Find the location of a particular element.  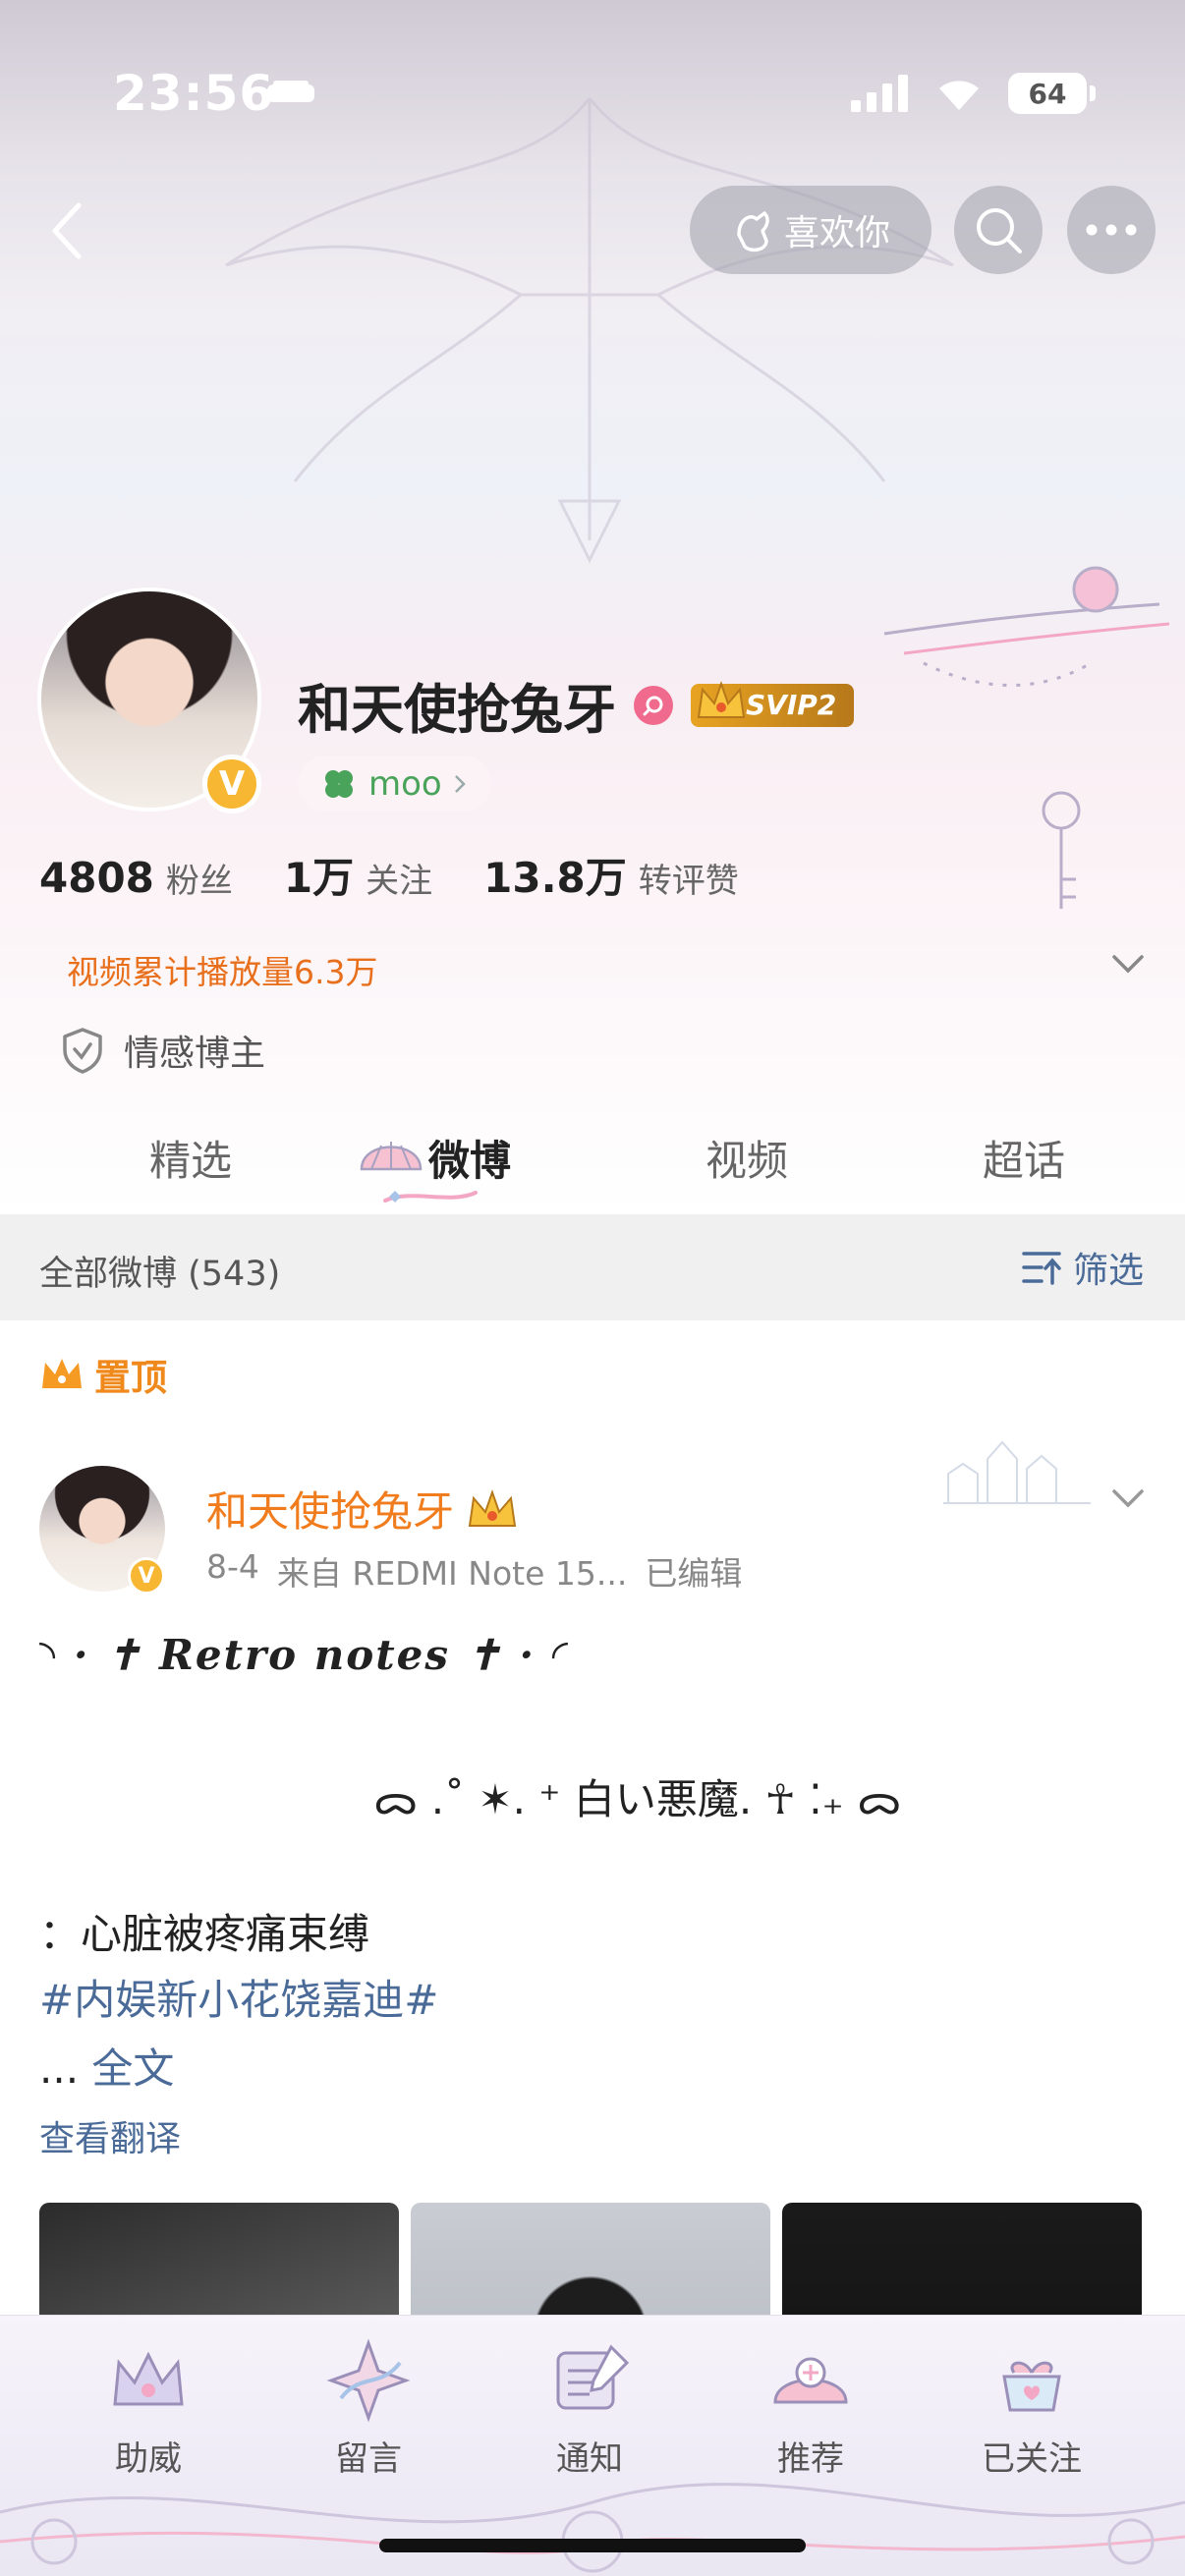

nav-followed-label: 已关注 is located at coordinates (1032, 2459).